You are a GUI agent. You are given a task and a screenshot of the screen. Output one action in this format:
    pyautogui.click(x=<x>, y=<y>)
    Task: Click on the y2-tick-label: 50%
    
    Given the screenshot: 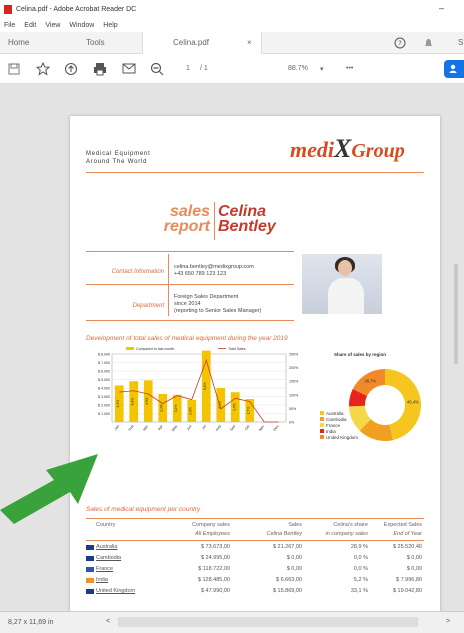 What is the action you would take?
    pyautogui.click(x=293, y=409)
    